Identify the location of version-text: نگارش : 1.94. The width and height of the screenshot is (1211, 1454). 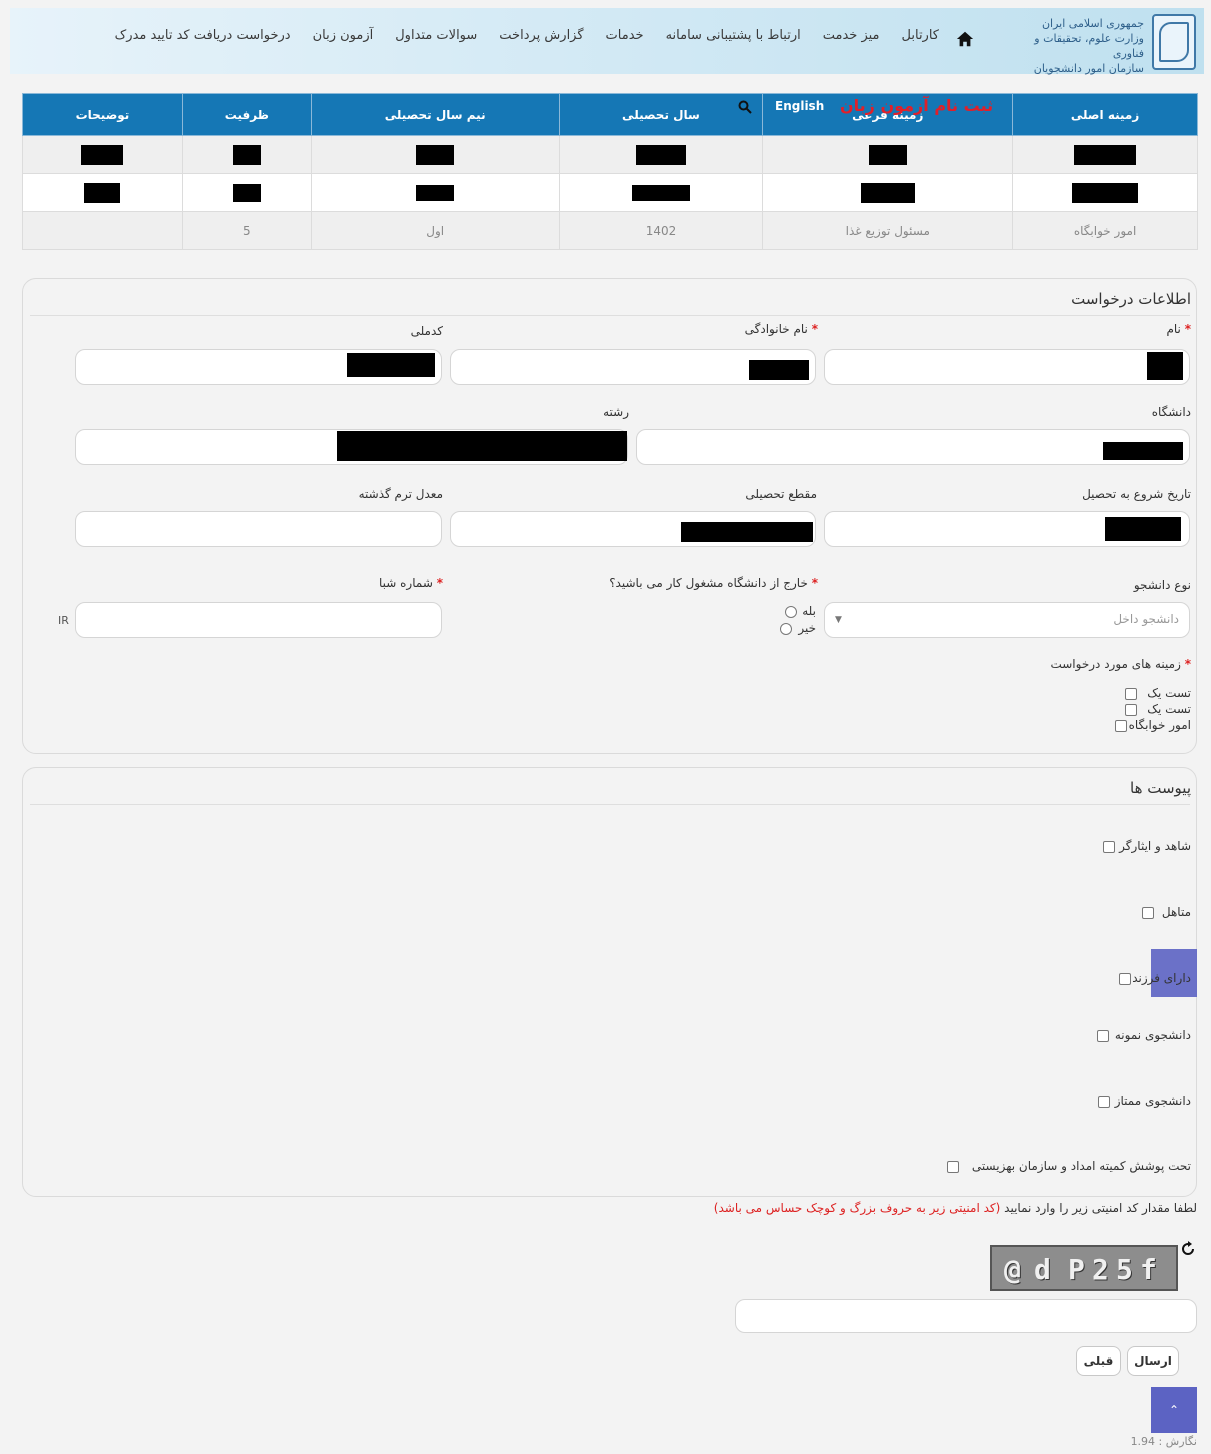
(1163, 1441).